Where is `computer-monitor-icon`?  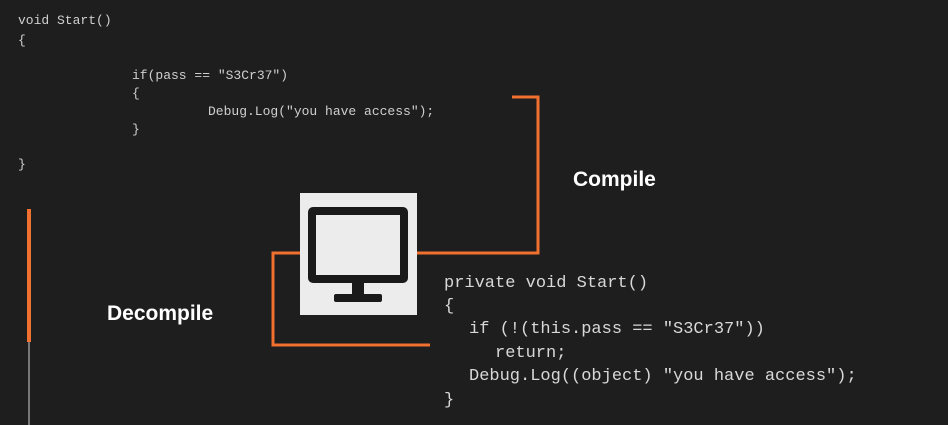
computer-monitor-icon is located at coordinates (358, 254).